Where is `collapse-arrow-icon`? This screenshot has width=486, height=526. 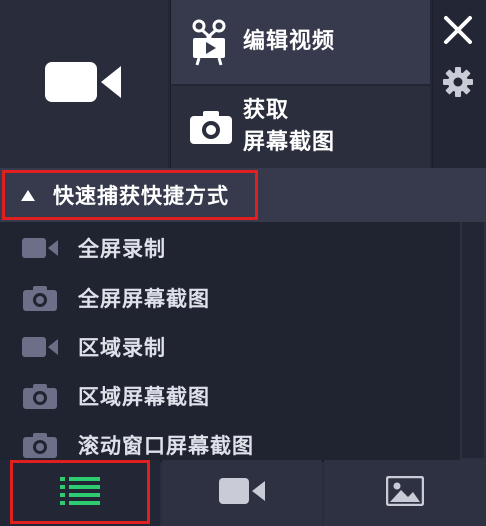 collapse-arrow-icon is located at coordinates (28, 195).